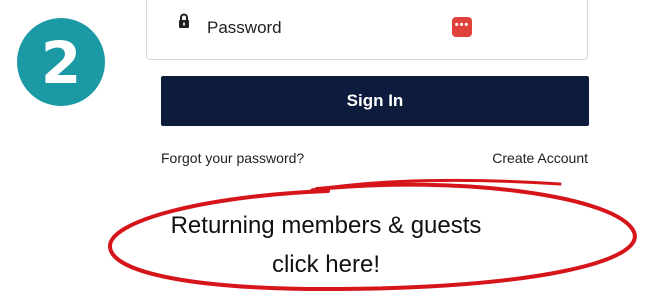  Describe the element at coordinates (540, 158) in the screenshot. I see `create-account-link: Create Account` at that location.